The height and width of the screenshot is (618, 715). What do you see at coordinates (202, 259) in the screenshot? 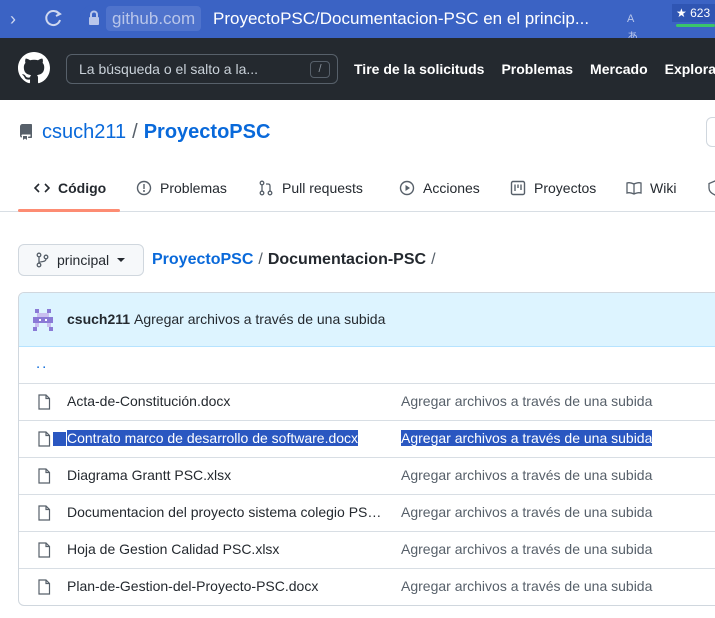
I see `breadcrumb-repo-link: ProyectoPSC` at bounding box center [202, 259].